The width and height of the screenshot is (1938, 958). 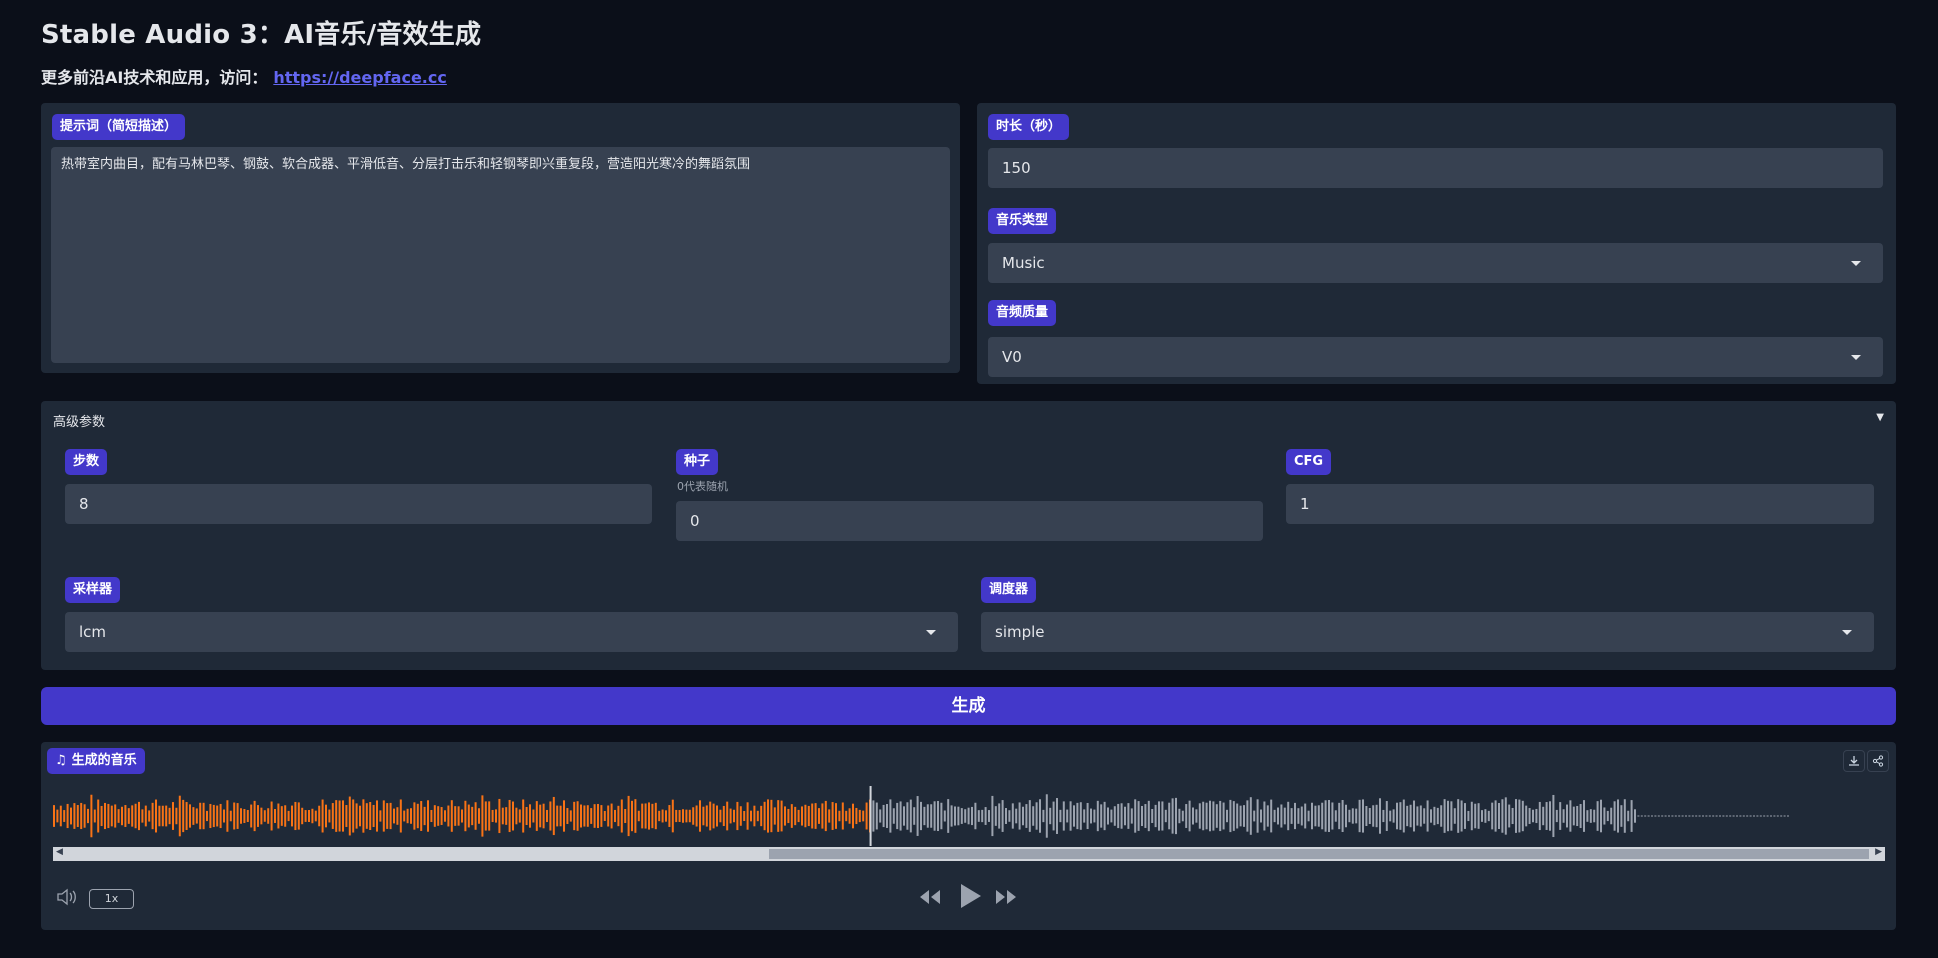 What do you see at coordinates (1006, 899) in the screenshot?
I see `fast-forward-icon` at bounding box center [1006, 899].